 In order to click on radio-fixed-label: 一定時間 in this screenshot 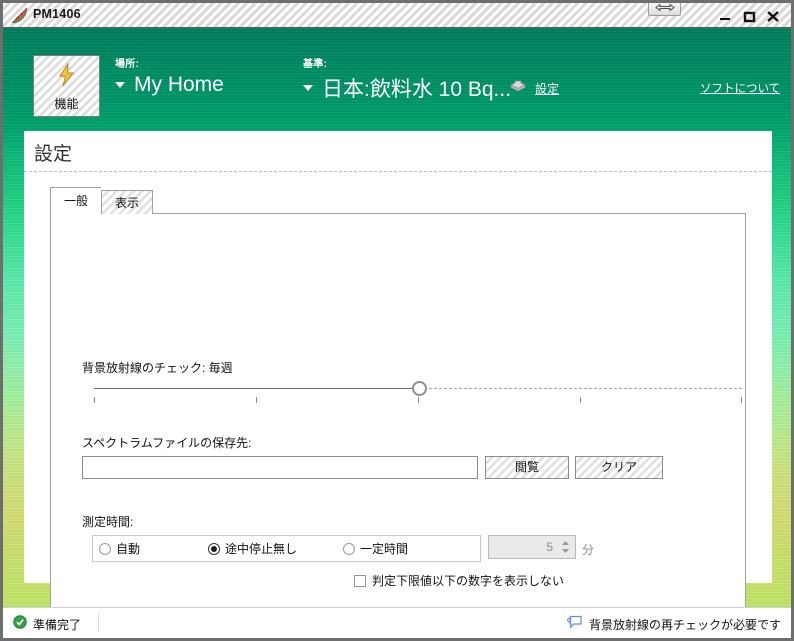, I will do `click(384, 549)`.